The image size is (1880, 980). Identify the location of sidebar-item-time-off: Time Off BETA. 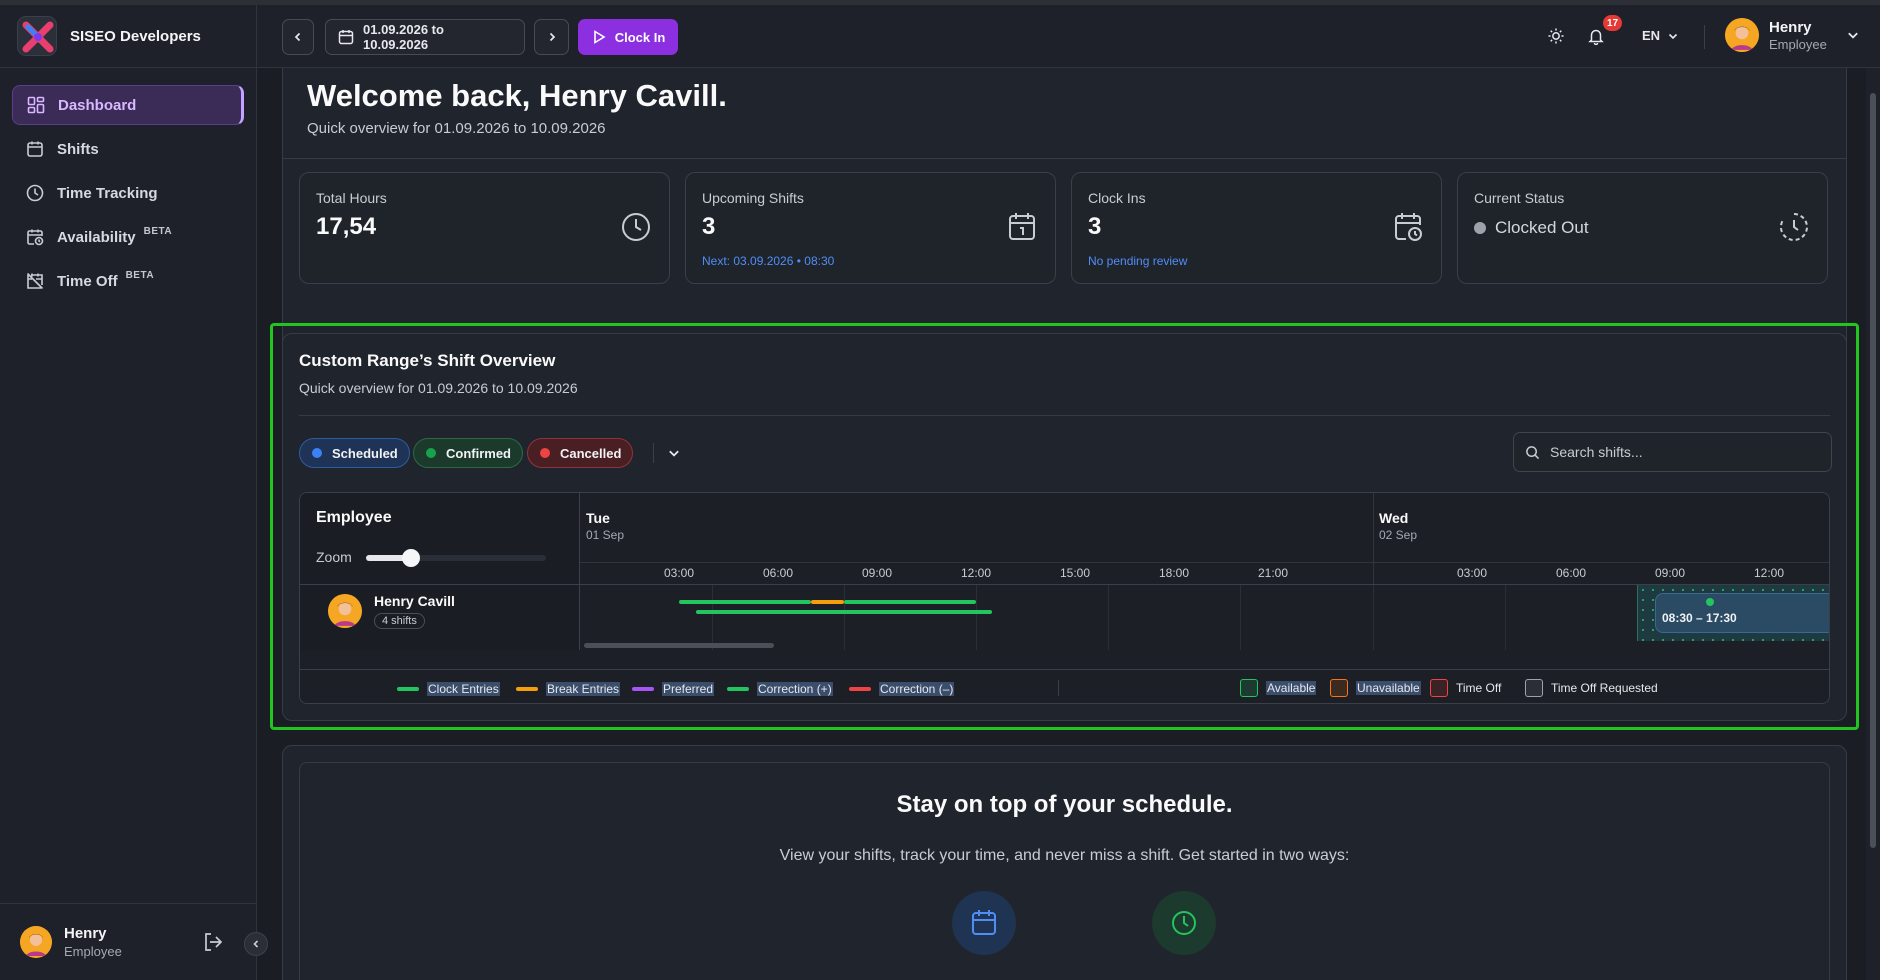
(128, 281).